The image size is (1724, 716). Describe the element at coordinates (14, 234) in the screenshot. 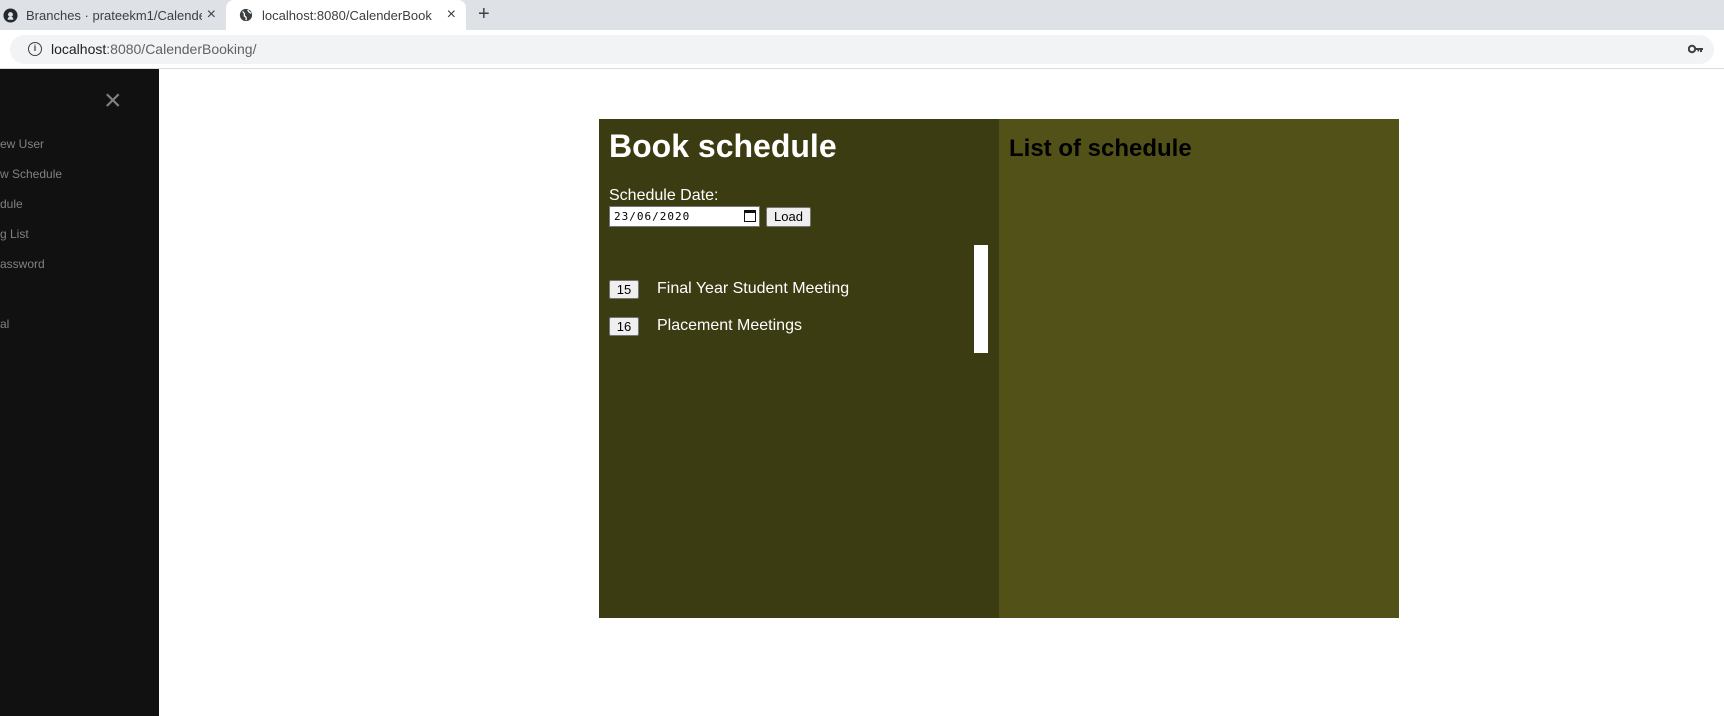

I see `sidebar-item-booking-list: g List` at that location.